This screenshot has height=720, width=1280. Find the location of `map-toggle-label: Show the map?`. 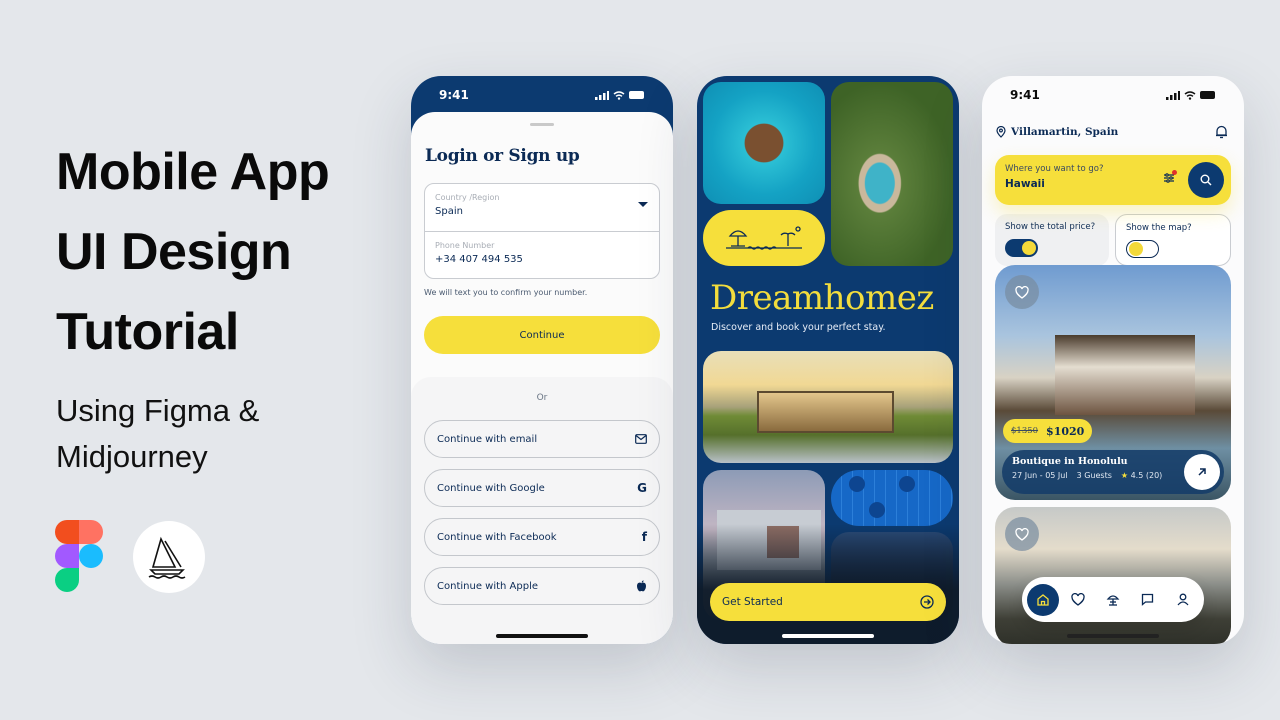

map-toggle-label: Show the map? is located at coordinates (1159, 228).